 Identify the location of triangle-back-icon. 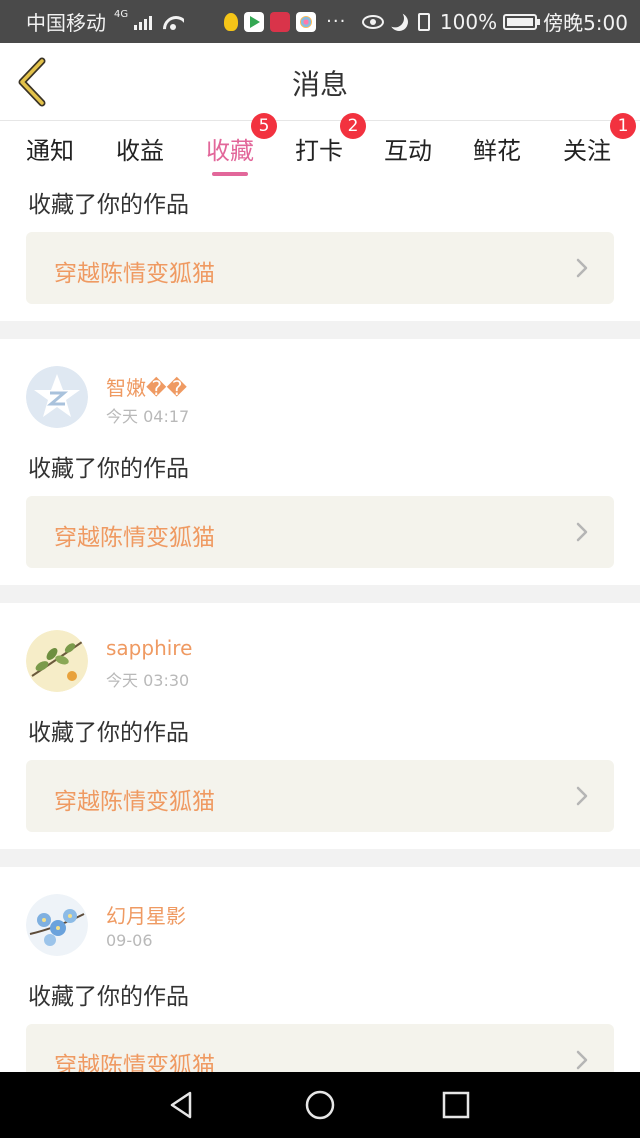
(182, 1105).